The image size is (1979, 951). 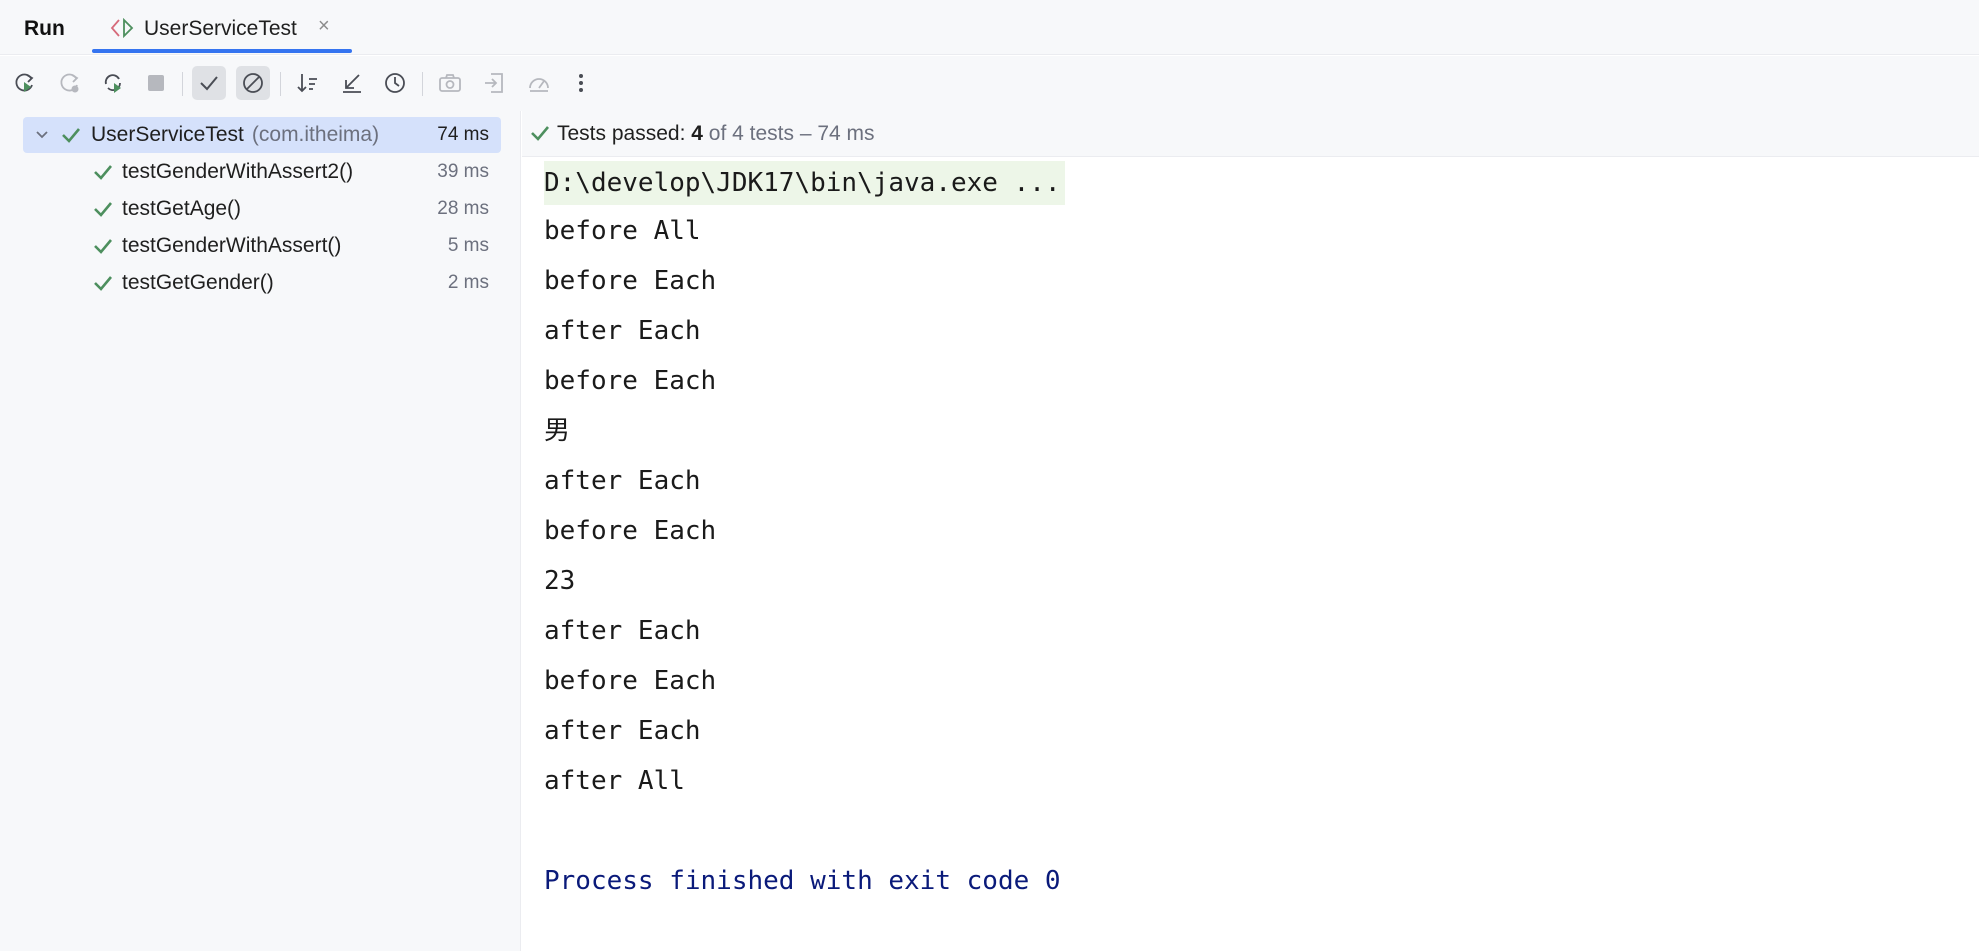 What do you see at coordinates (198, 282) in the screenshot?
I see `tree-item-label: testGetGender()` at bounding box center [198, 282].